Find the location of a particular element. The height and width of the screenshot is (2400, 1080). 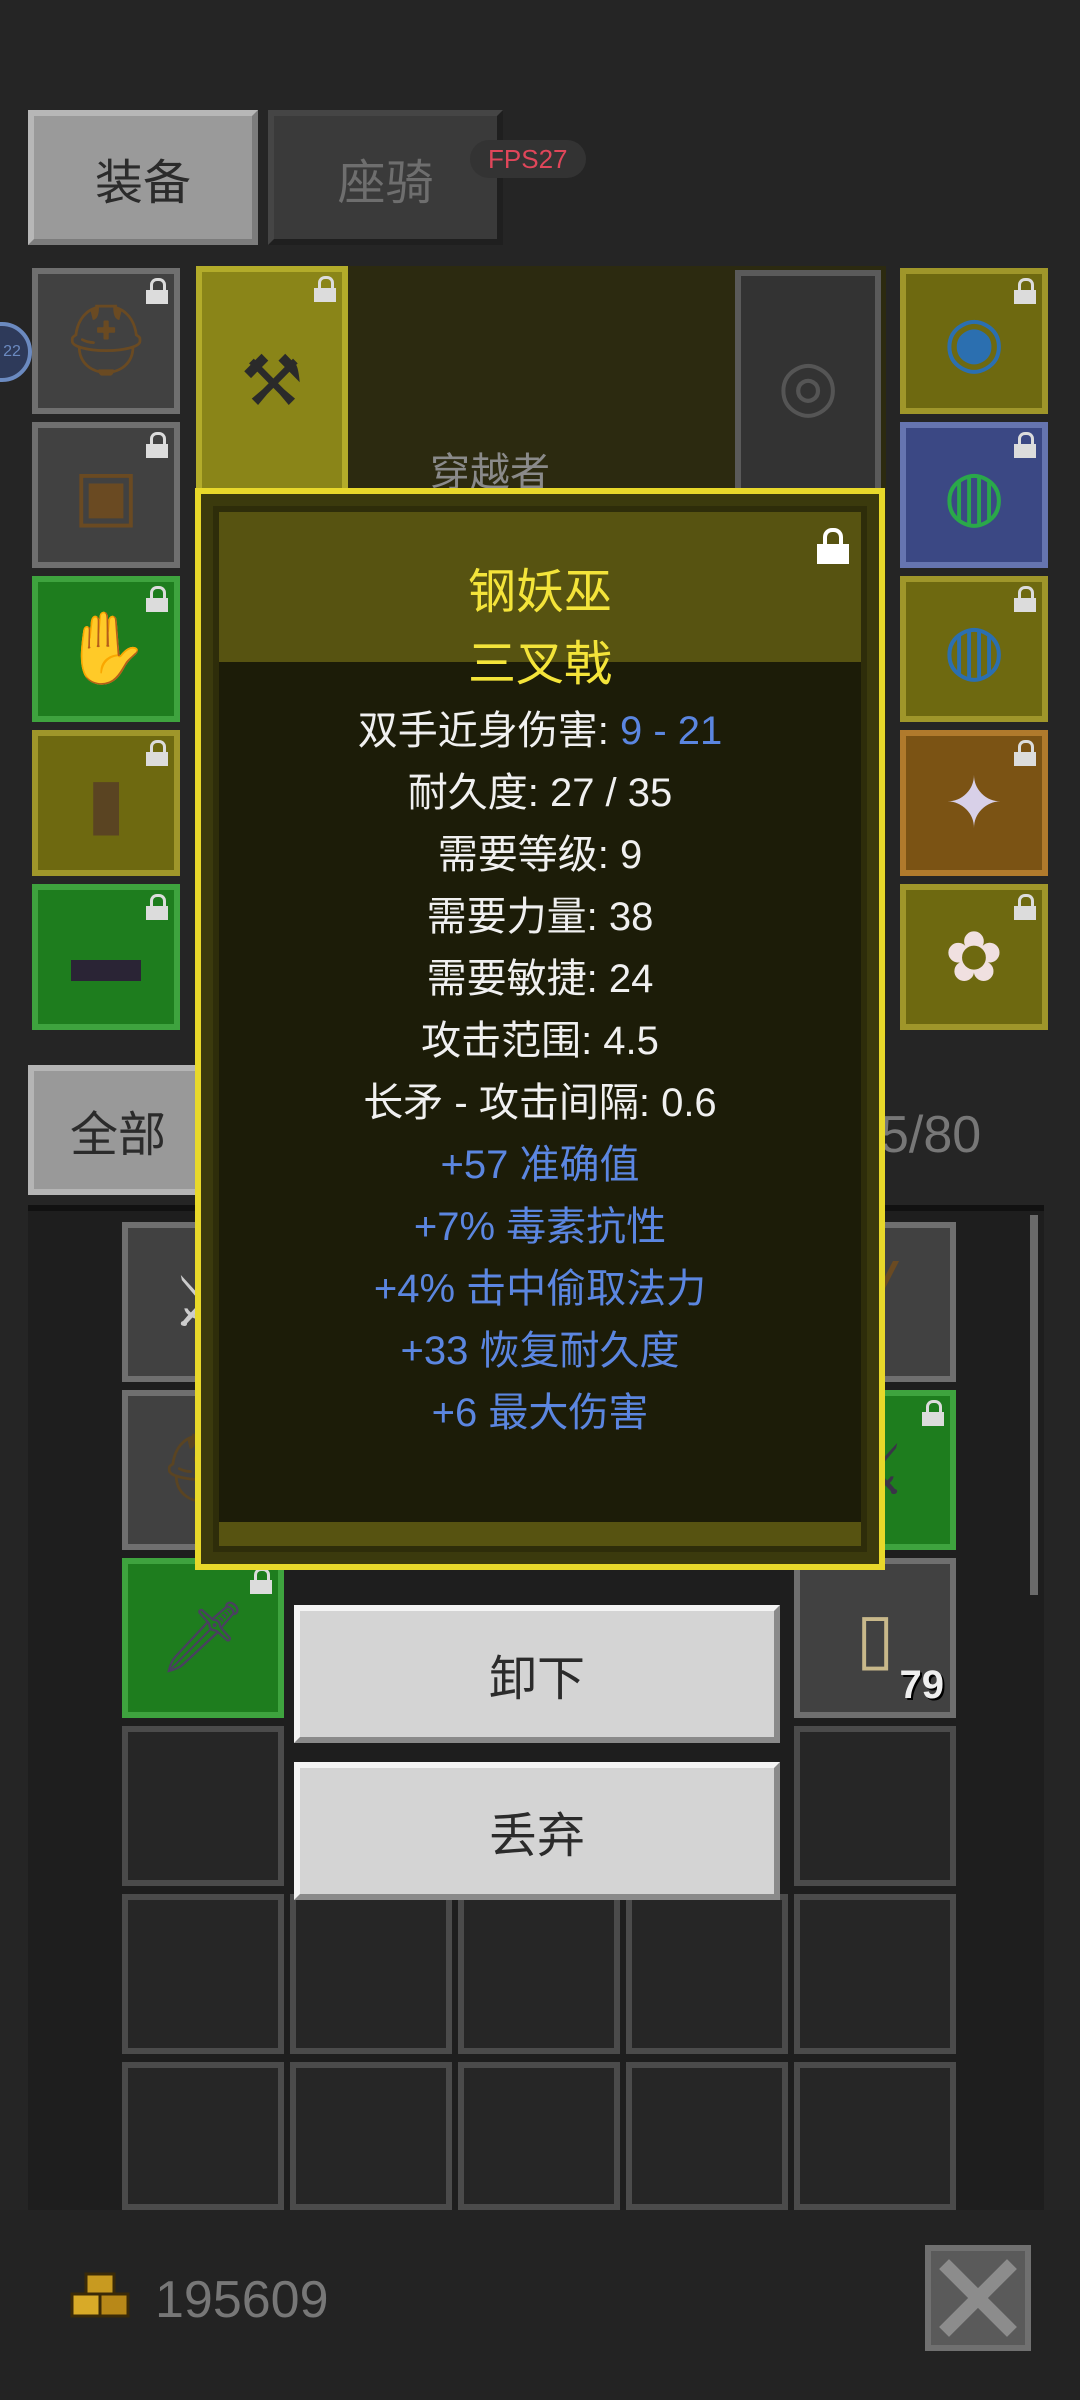

weapon-slot: ⚒ is located at coordinates (272, 381).